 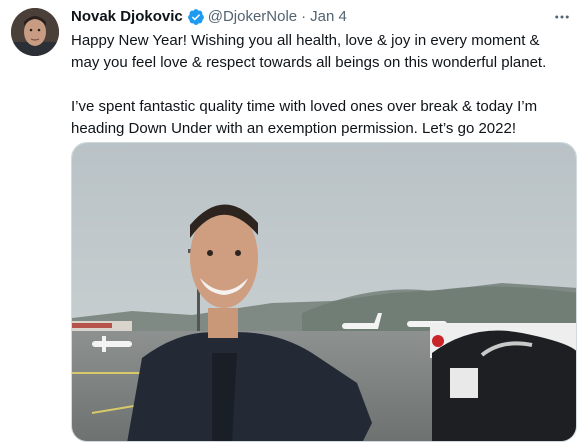 What do you see at coordinates (562, 17) in the screenshot?
I see `more-horizontal-icon` at bounding box center [562, 17].